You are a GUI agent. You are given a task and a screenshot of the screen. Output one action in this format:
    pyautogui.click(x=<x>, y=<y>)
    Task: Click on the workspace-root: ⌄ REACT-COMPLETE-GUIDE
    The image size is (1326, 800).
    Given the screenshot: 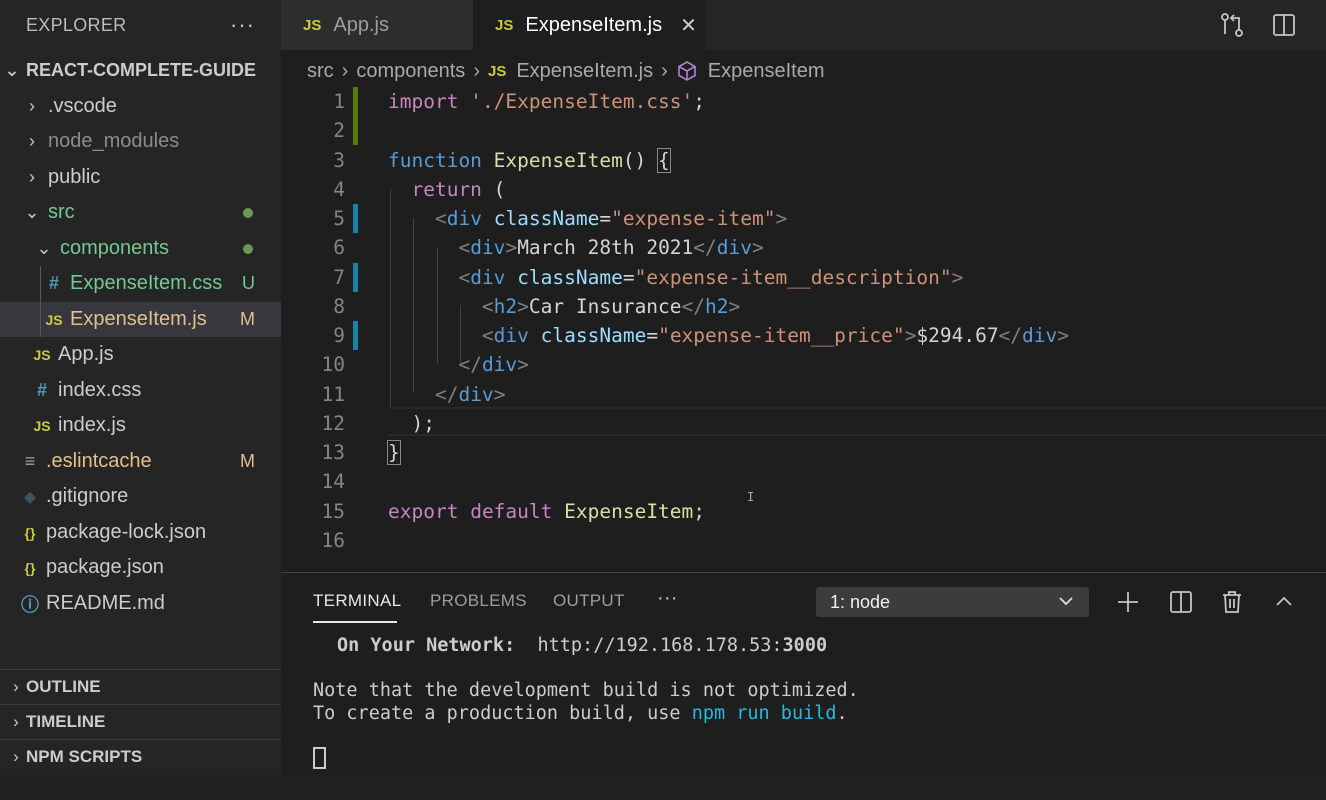 What is the action you would take?
    pyautogui.click(x=140, y=70)
    